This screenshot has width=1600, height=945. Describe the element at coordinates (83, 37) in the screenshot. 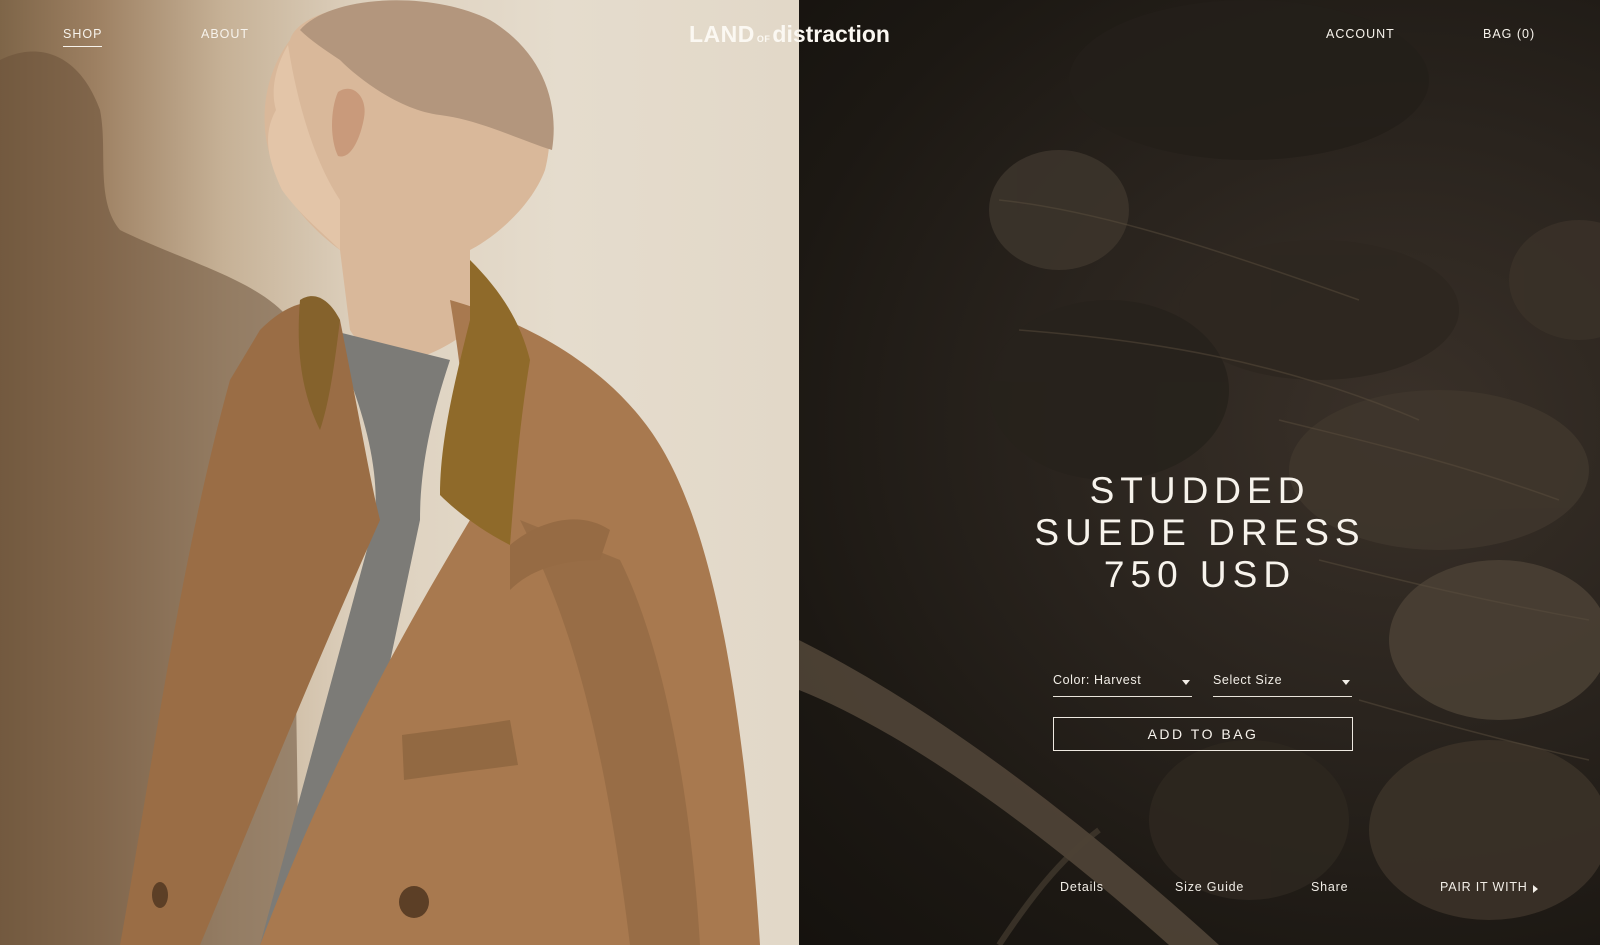

I see `nav-shop: SHOP` at that location.